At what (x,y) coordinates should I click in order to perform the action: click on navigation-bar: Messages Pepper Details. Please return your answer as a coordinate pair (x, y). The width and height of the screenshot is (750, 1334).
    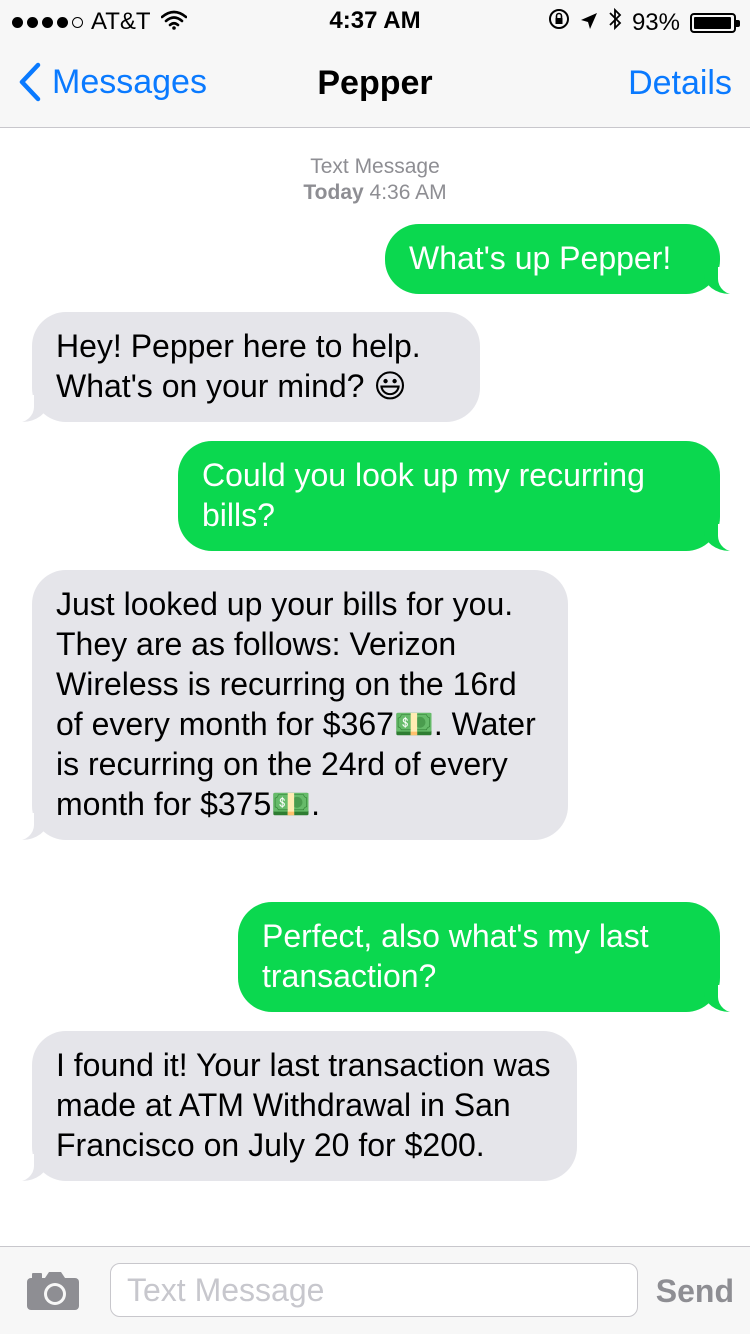
    Looking at the image, I should click on (375, 84).